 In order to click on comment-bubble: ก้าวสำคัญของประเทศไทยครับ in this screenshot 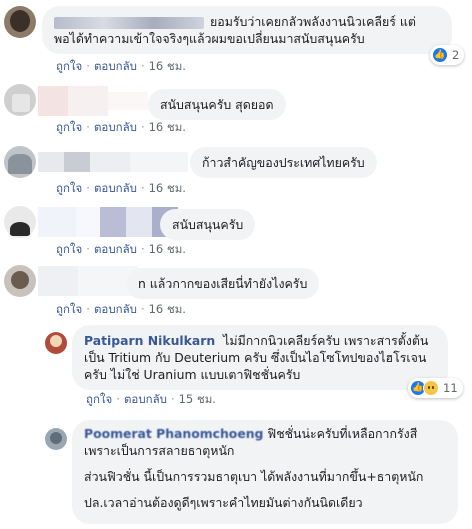, I will do `click(283, 162)`.